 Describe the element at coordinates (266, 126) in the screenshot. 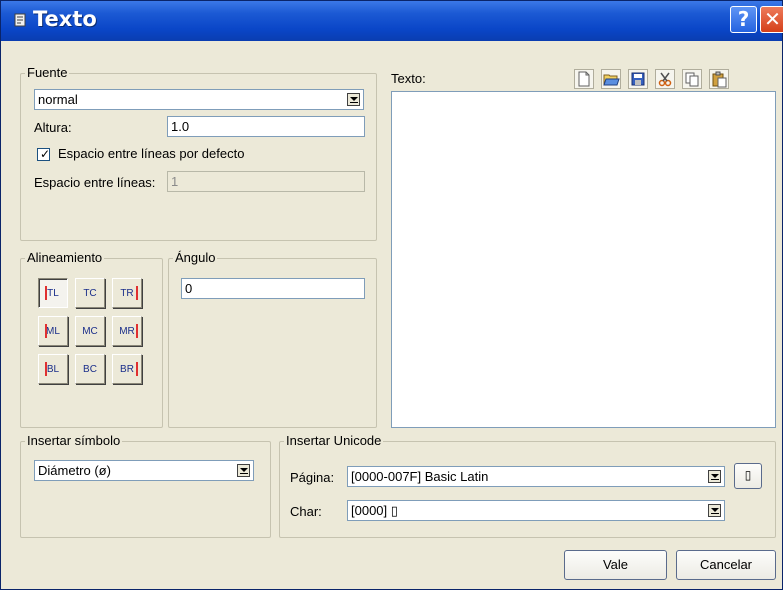

I see `height-input: 1.0` at that location.